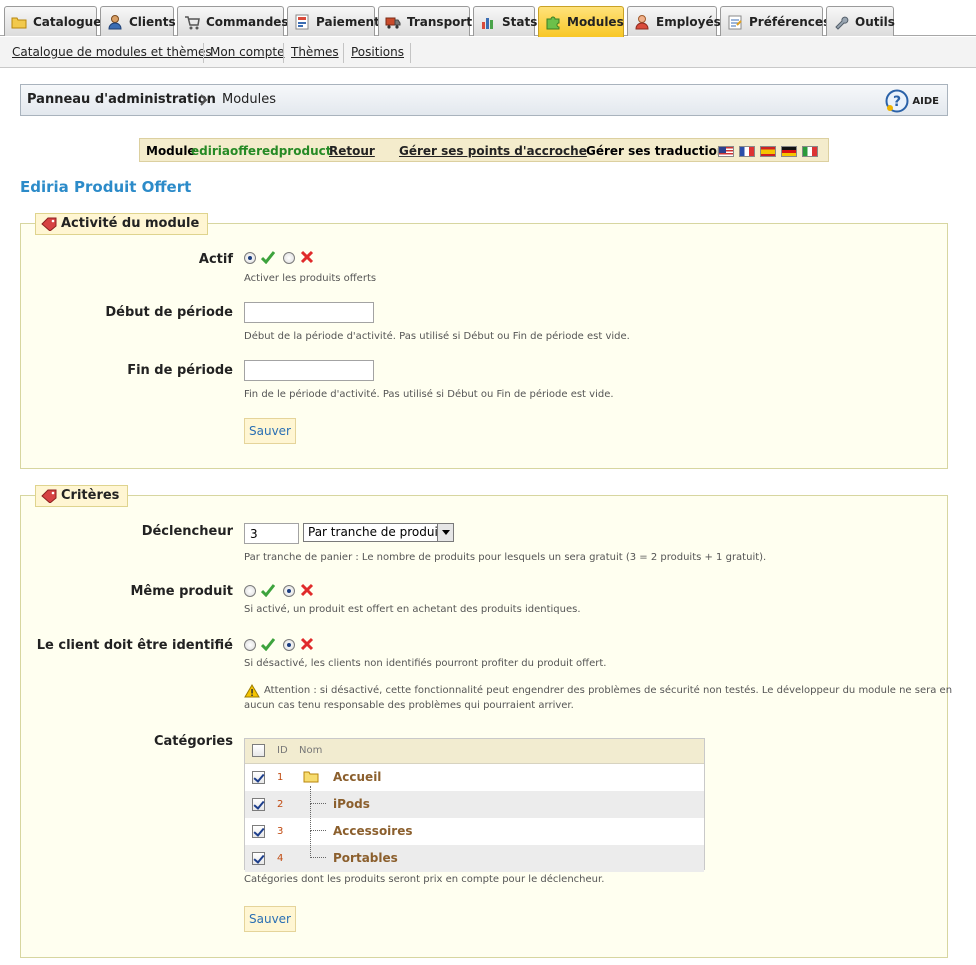 Image resolution: width=976 pixels, height=965 pixels. I want to click on tab-commandes: Commandes, so click(233, 21).